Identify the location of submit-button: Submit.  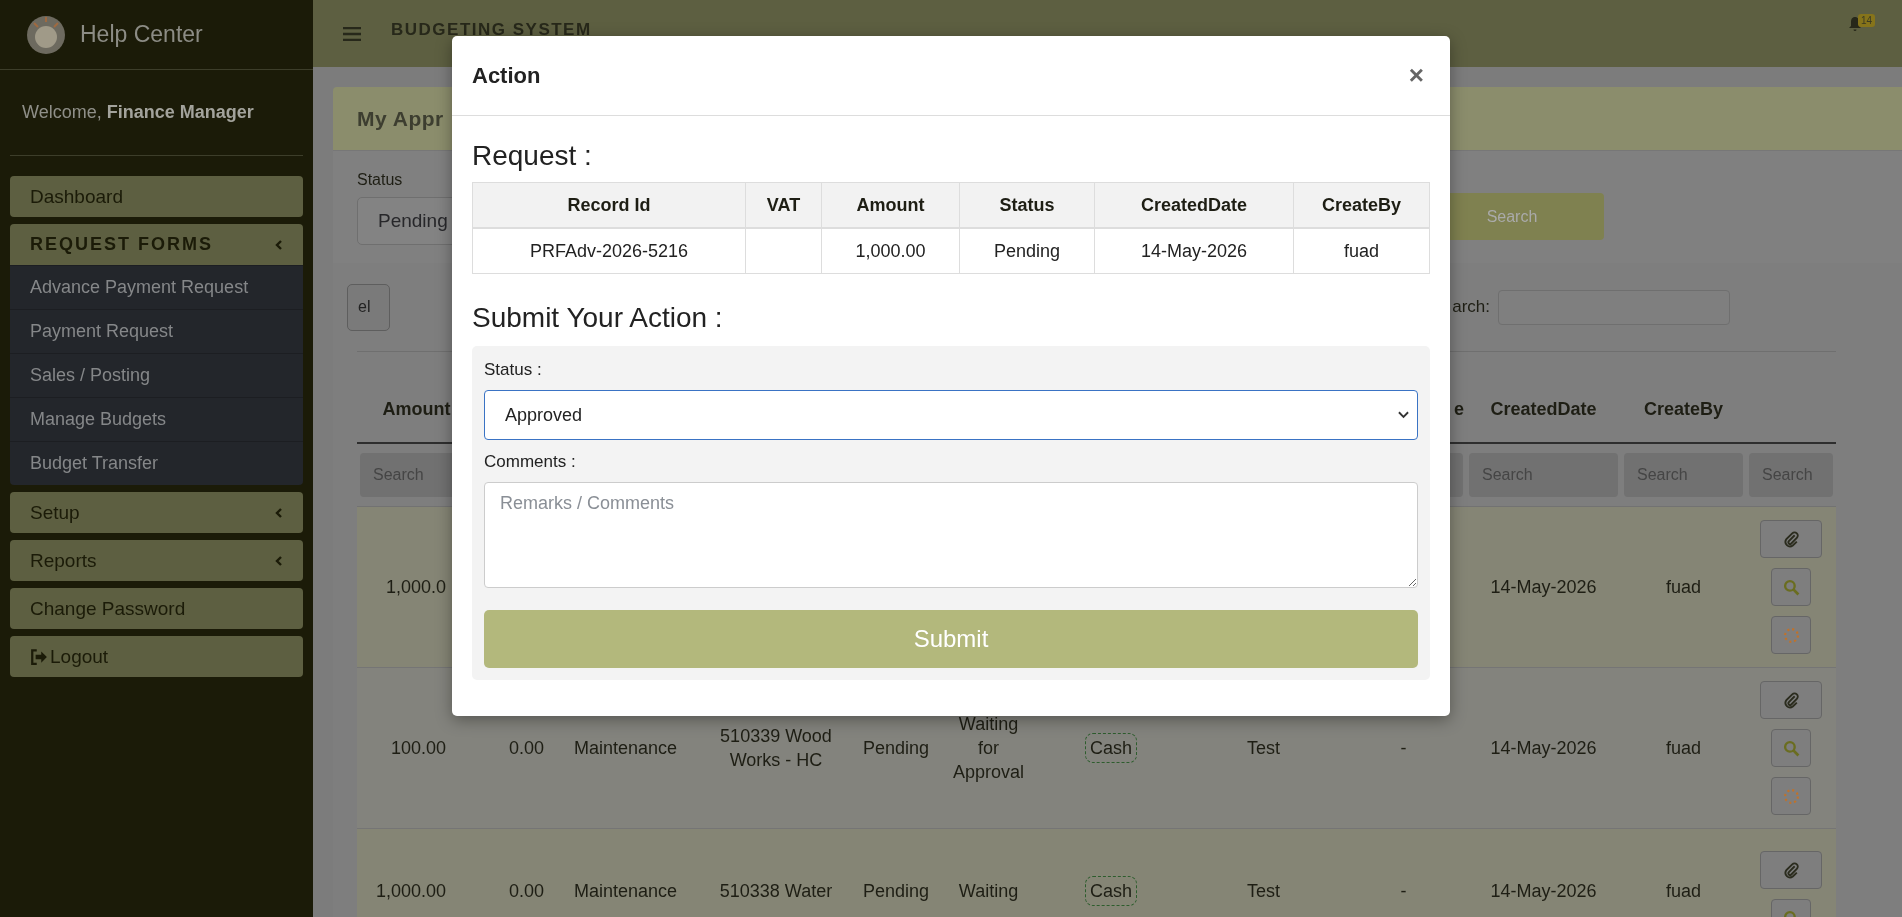
(951, 639).